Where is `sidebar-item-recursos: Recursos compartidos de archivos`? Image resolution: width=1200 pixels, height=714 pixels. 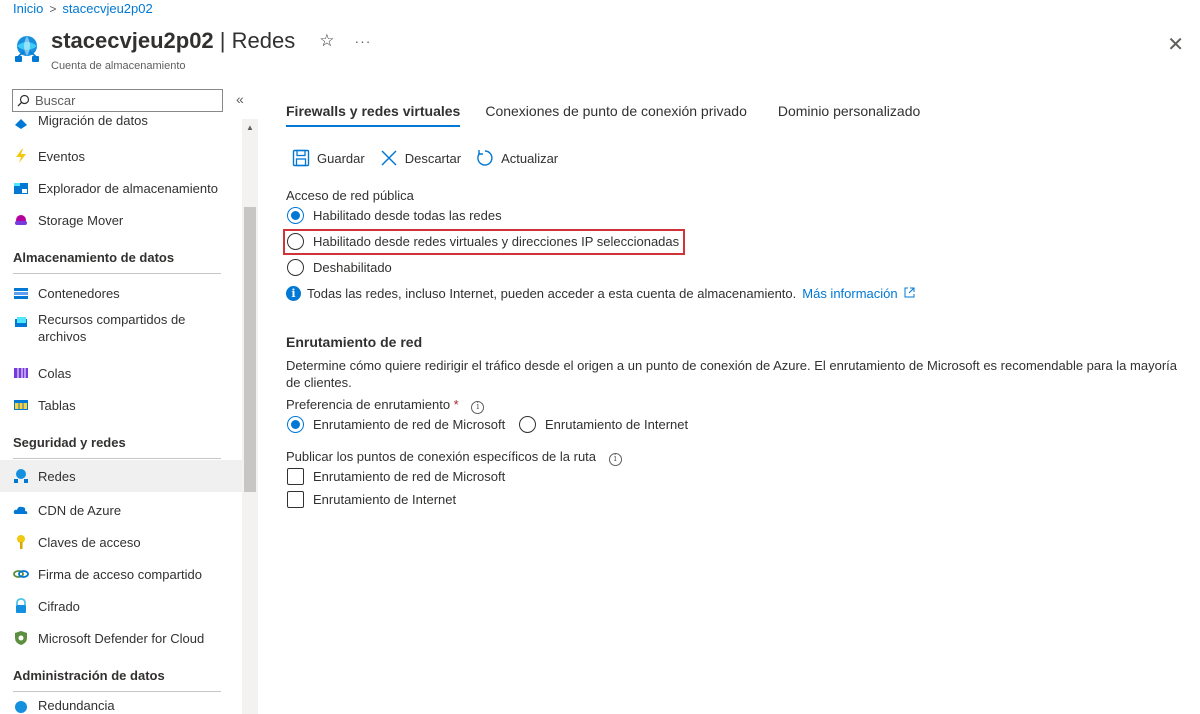 sidebar-item-recursos: Recursos compartidos de archivos is located at coordinates (121, 330).